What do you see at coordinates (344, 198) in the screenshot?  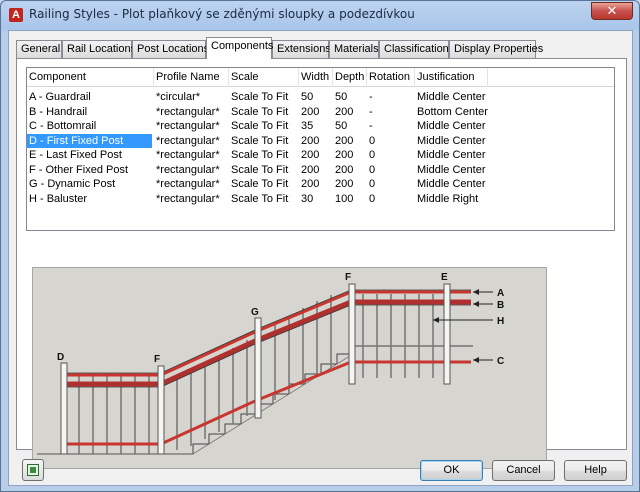 I see `cell-depth: 100` at bounding box center [344, 198].